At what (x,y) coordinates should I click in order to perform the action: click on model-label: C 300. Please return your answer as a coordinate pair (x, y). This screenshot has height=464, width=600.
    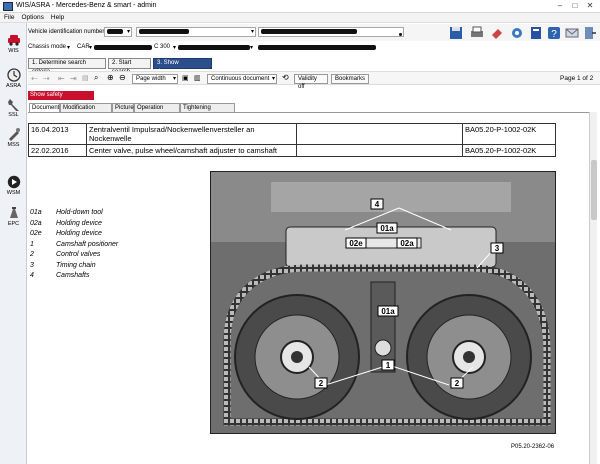
    Looking at the image, I should click on (162, 47).